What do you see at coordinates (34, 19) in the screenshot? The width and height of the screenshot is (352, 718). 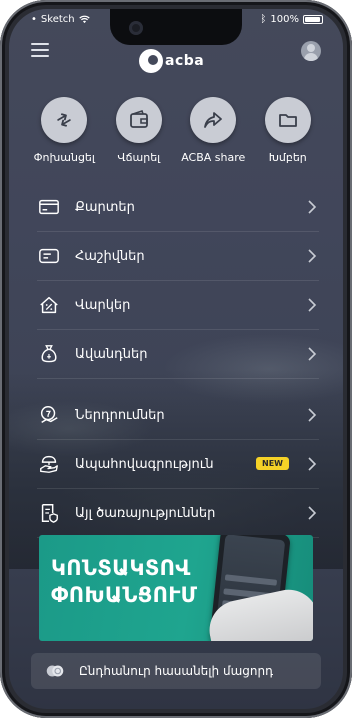 I see `signal-icon: •` at bounding box center [34, 19].